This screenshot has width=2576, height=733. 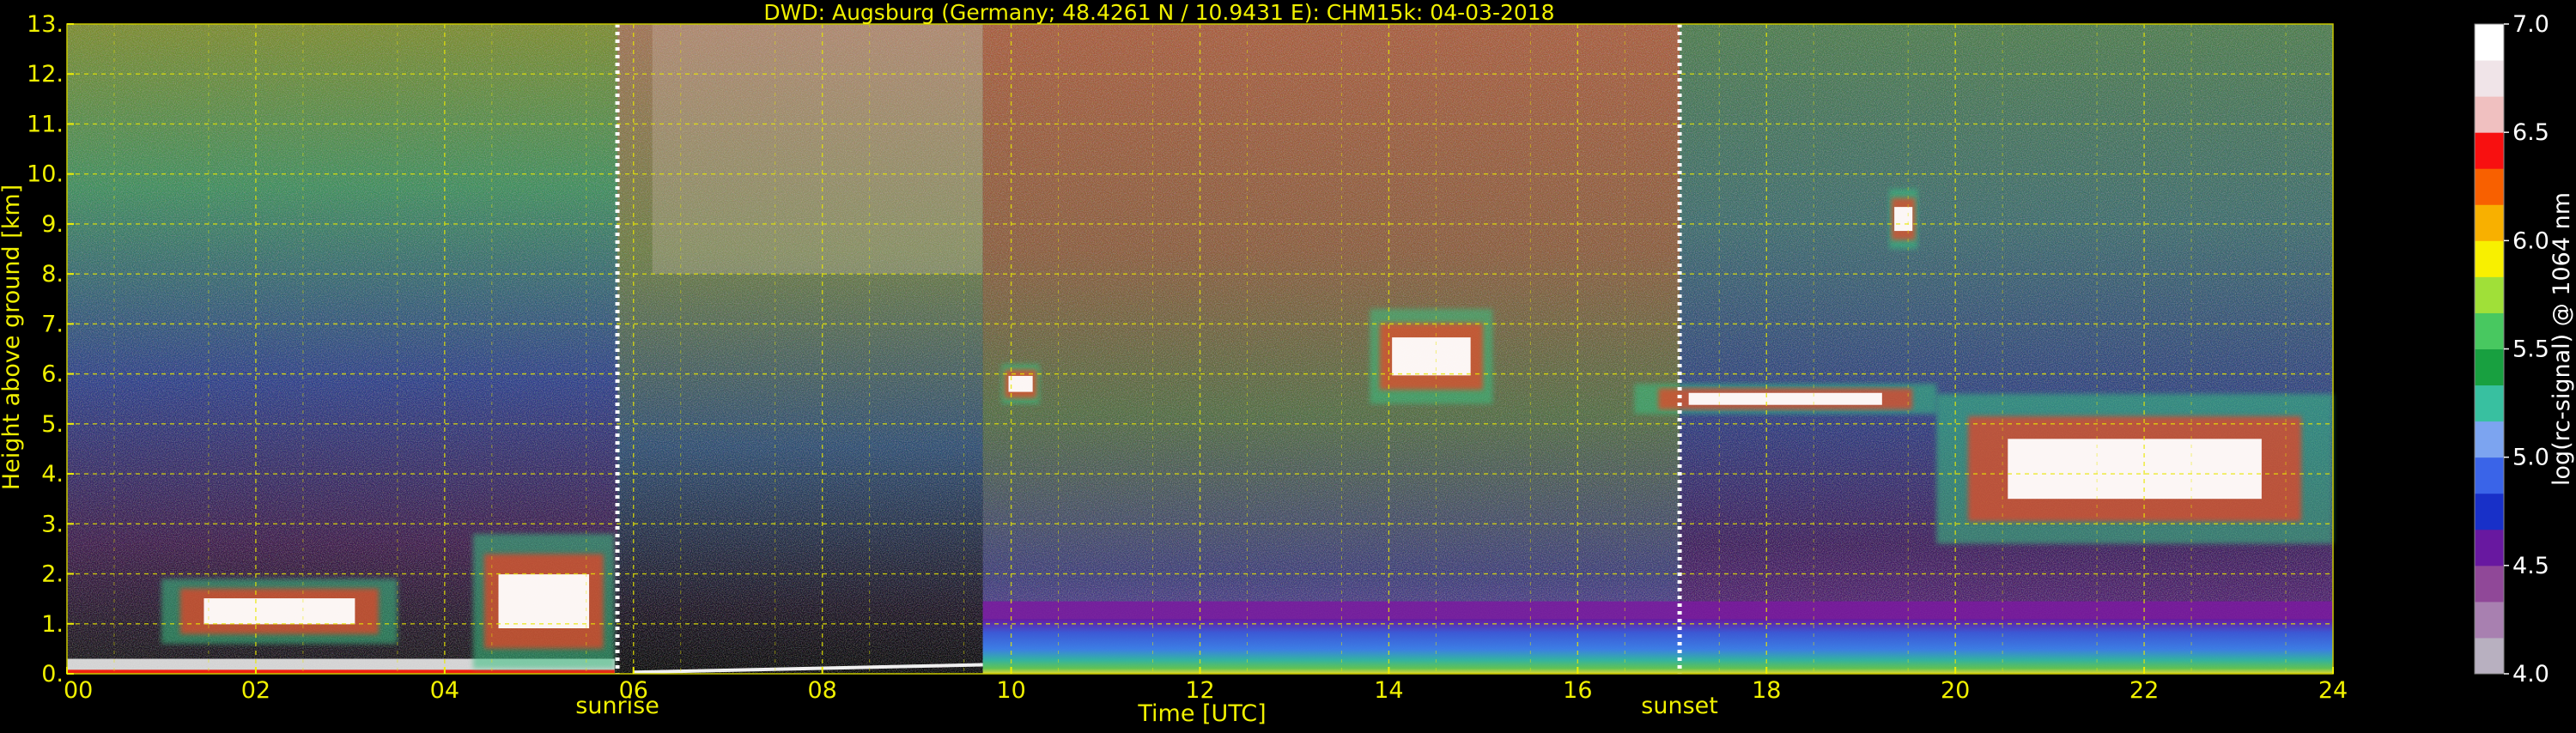 I want to click on y-tick-label-0: 0., so click(x=52, y=674).